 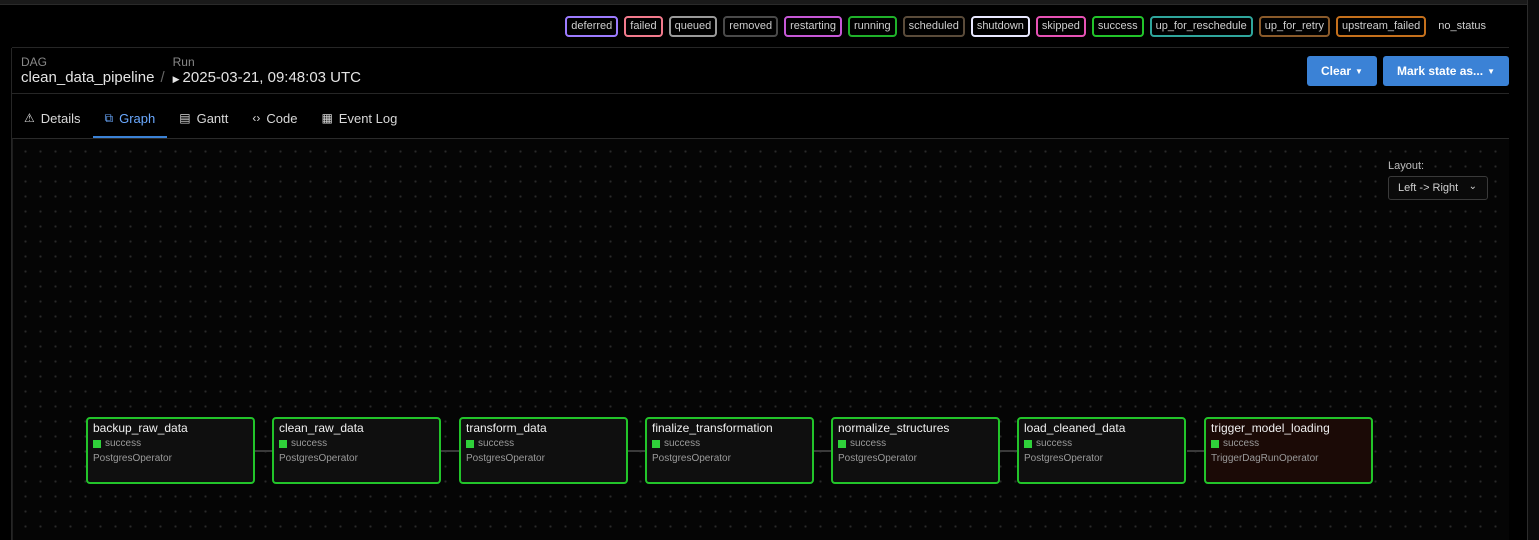 I want to click on task-name: backup_raw_data, so click(x=140, y=428).